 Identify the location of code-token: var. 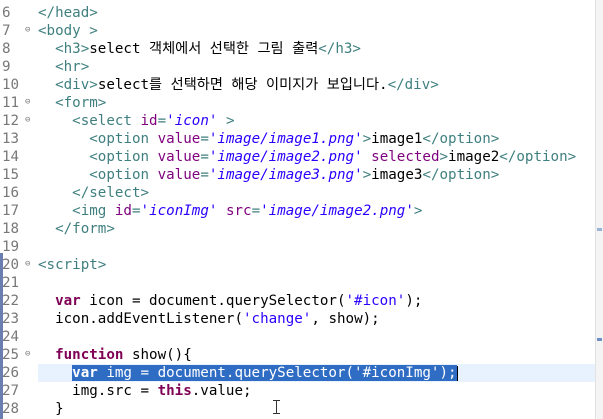
(68, 301).